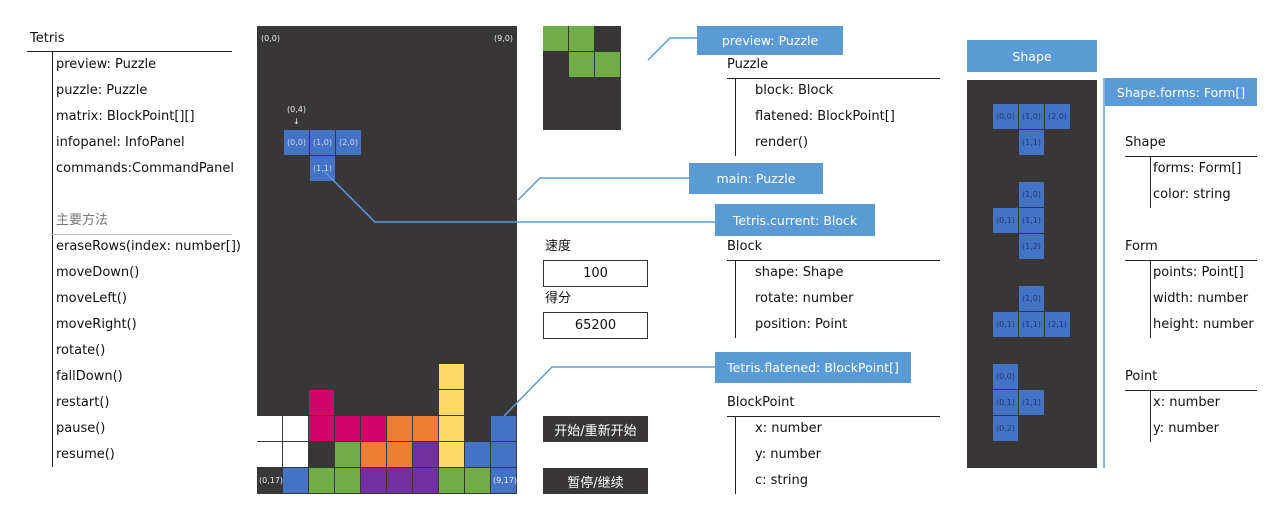 The width and height of the screenshot is (1281, 523). Describe the element at coordinates (756, 178) in the screenshot. I see `label-main: main: Puzzle` at that location.